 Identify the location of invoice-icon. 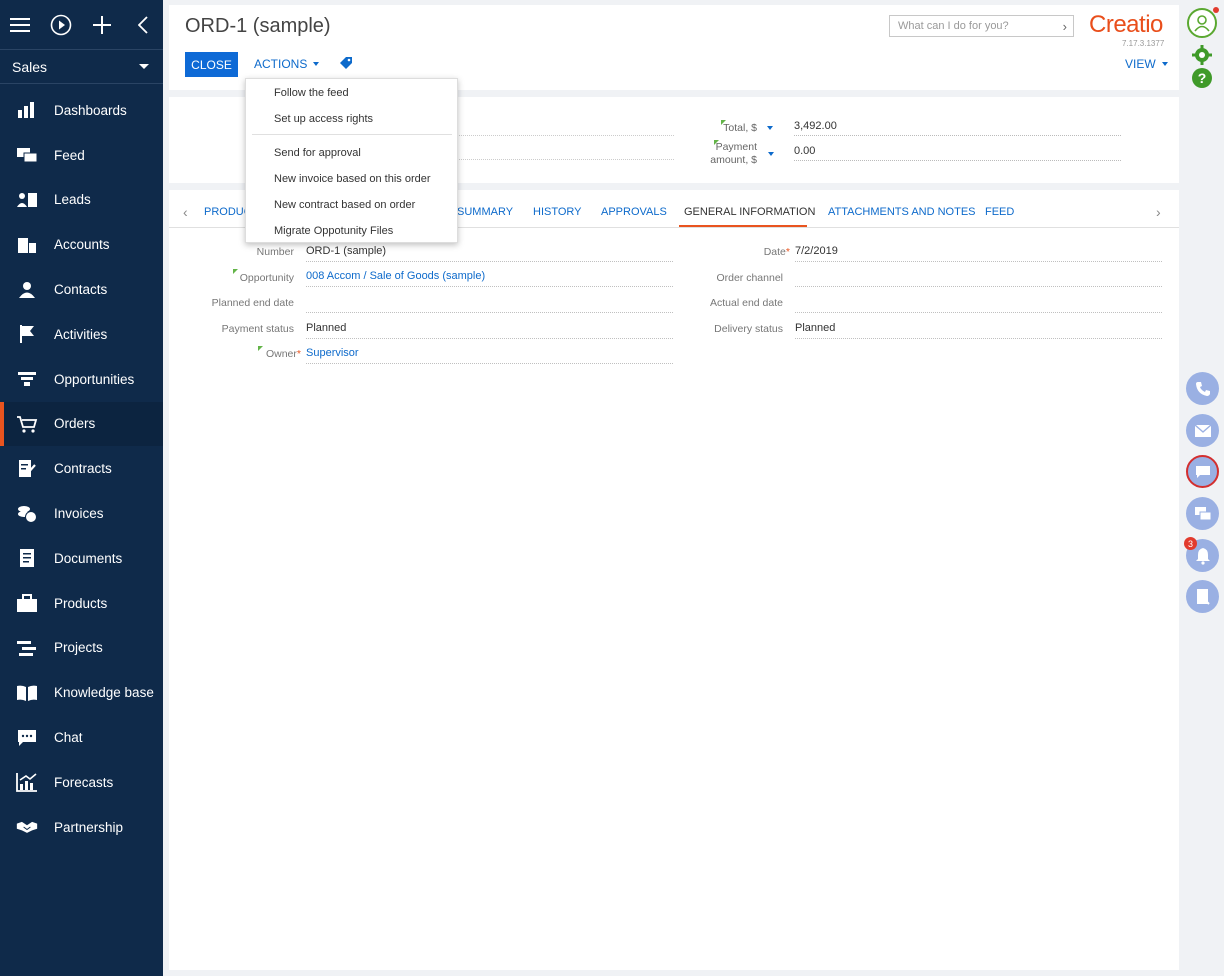
(27, 514).